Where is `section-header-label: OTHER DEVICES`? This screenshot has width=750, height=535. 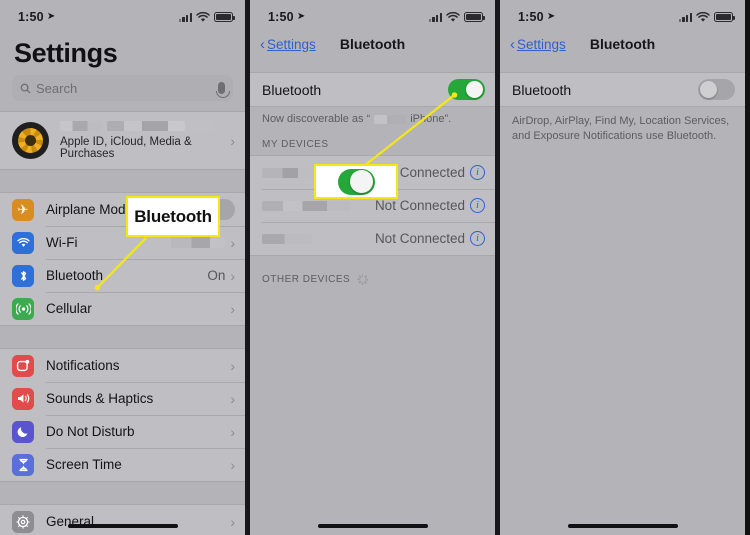
section-header-label: OTHER DEVICES is located at coordinates (306, 279).